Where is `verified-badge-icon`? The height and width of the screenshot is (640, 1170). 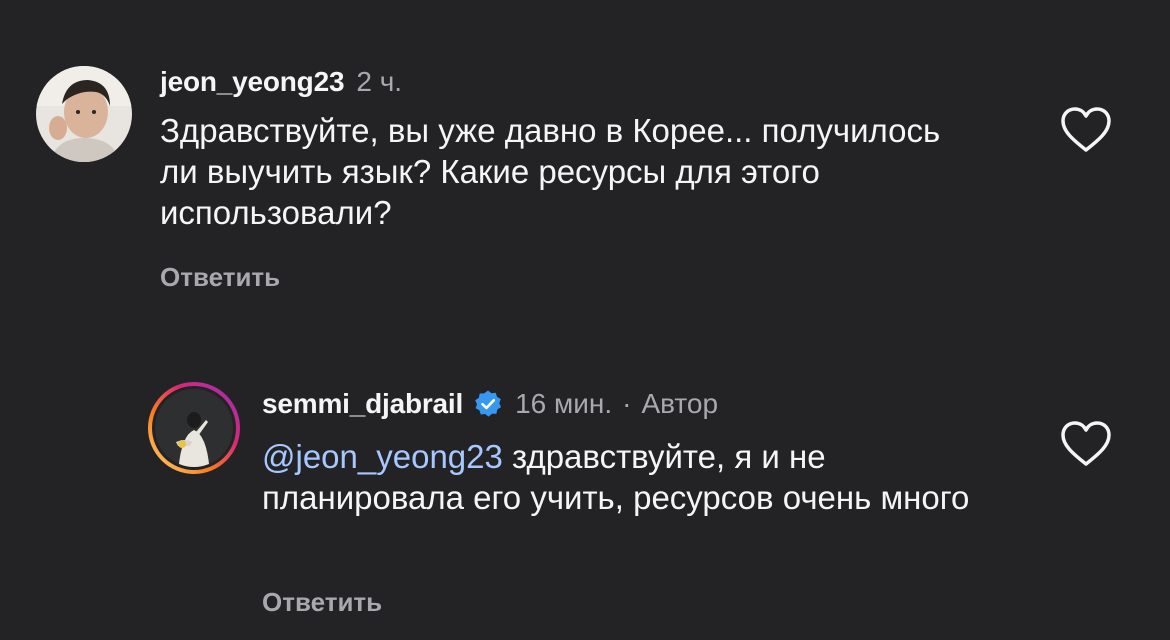
verified-badge-icon is located at coordinates (488, 404).